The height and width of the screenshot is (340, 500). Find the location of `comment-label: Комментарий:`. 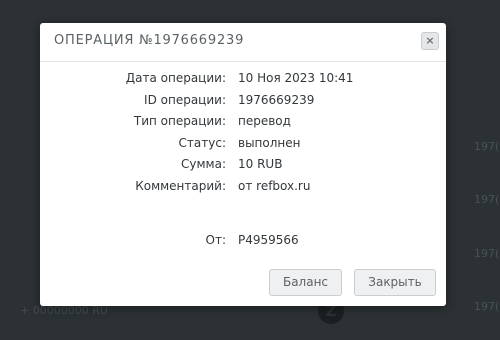

comment-label: Комментарий: is located at coordinates (180, 185).